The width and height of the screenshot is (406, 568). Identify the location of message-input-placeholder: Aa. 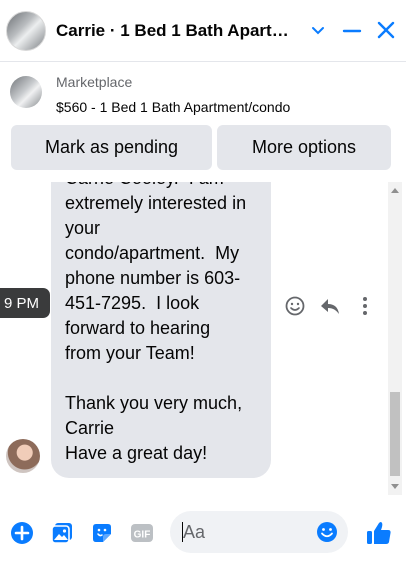
(194, 531).